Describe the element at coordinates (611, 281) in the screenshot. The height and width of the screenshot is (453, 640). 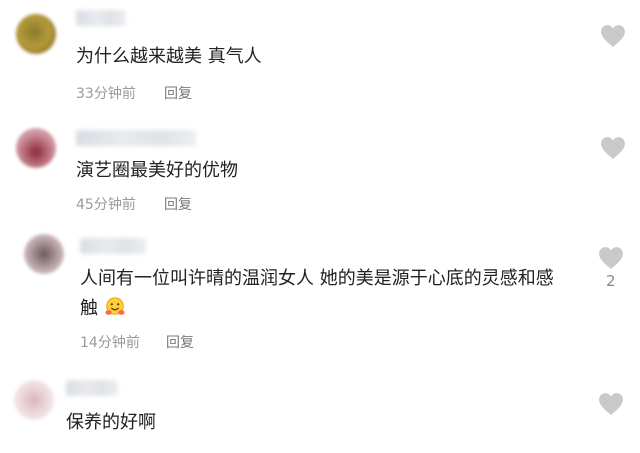
I see `like-count: 2` at that location.